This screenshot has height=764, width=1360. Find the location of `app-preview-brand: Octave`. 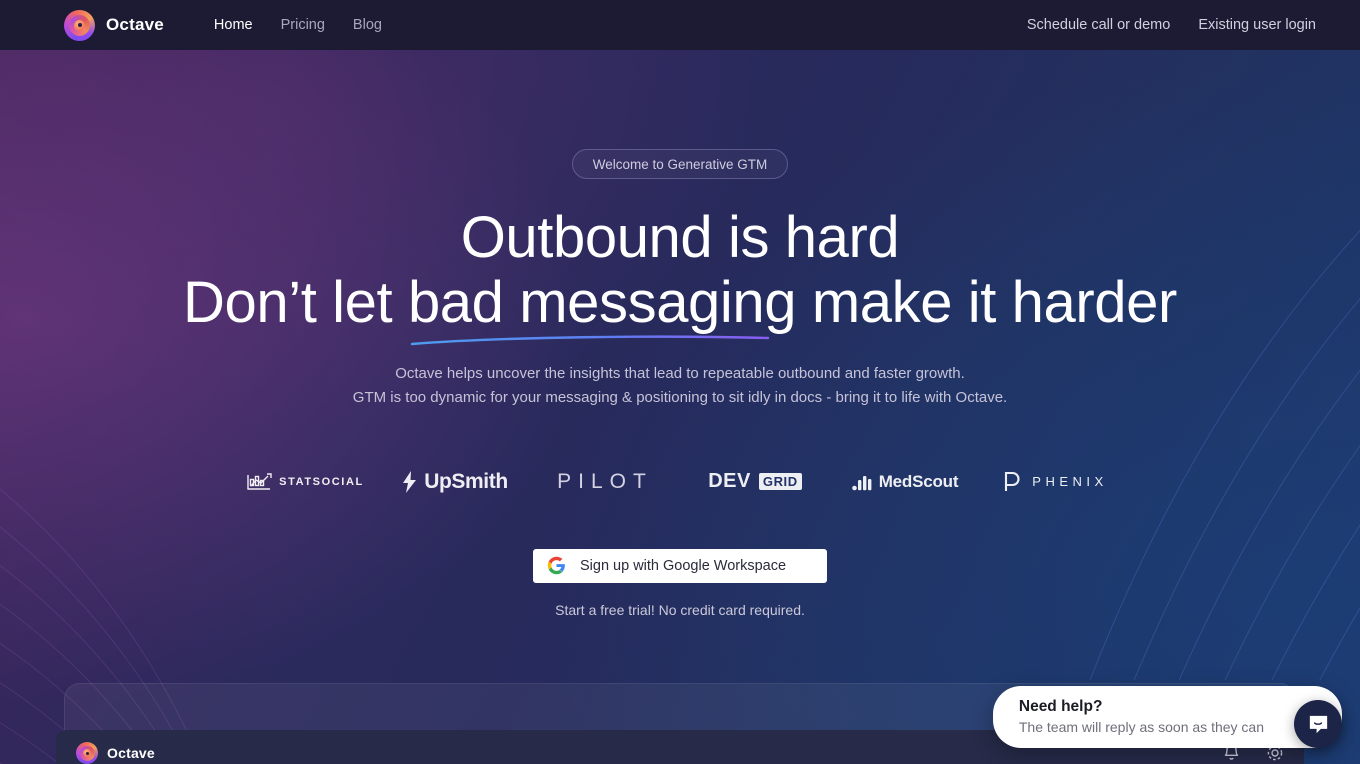

app-preview-brand: Octave is located at coordinates (115, 753).